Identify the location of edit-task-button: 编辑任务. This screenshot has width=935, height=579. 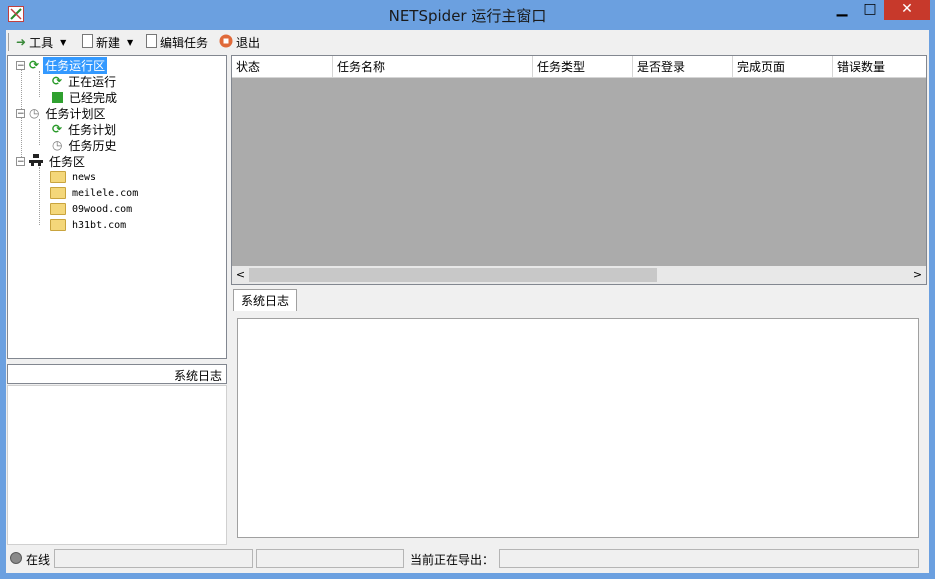
(177, 42).